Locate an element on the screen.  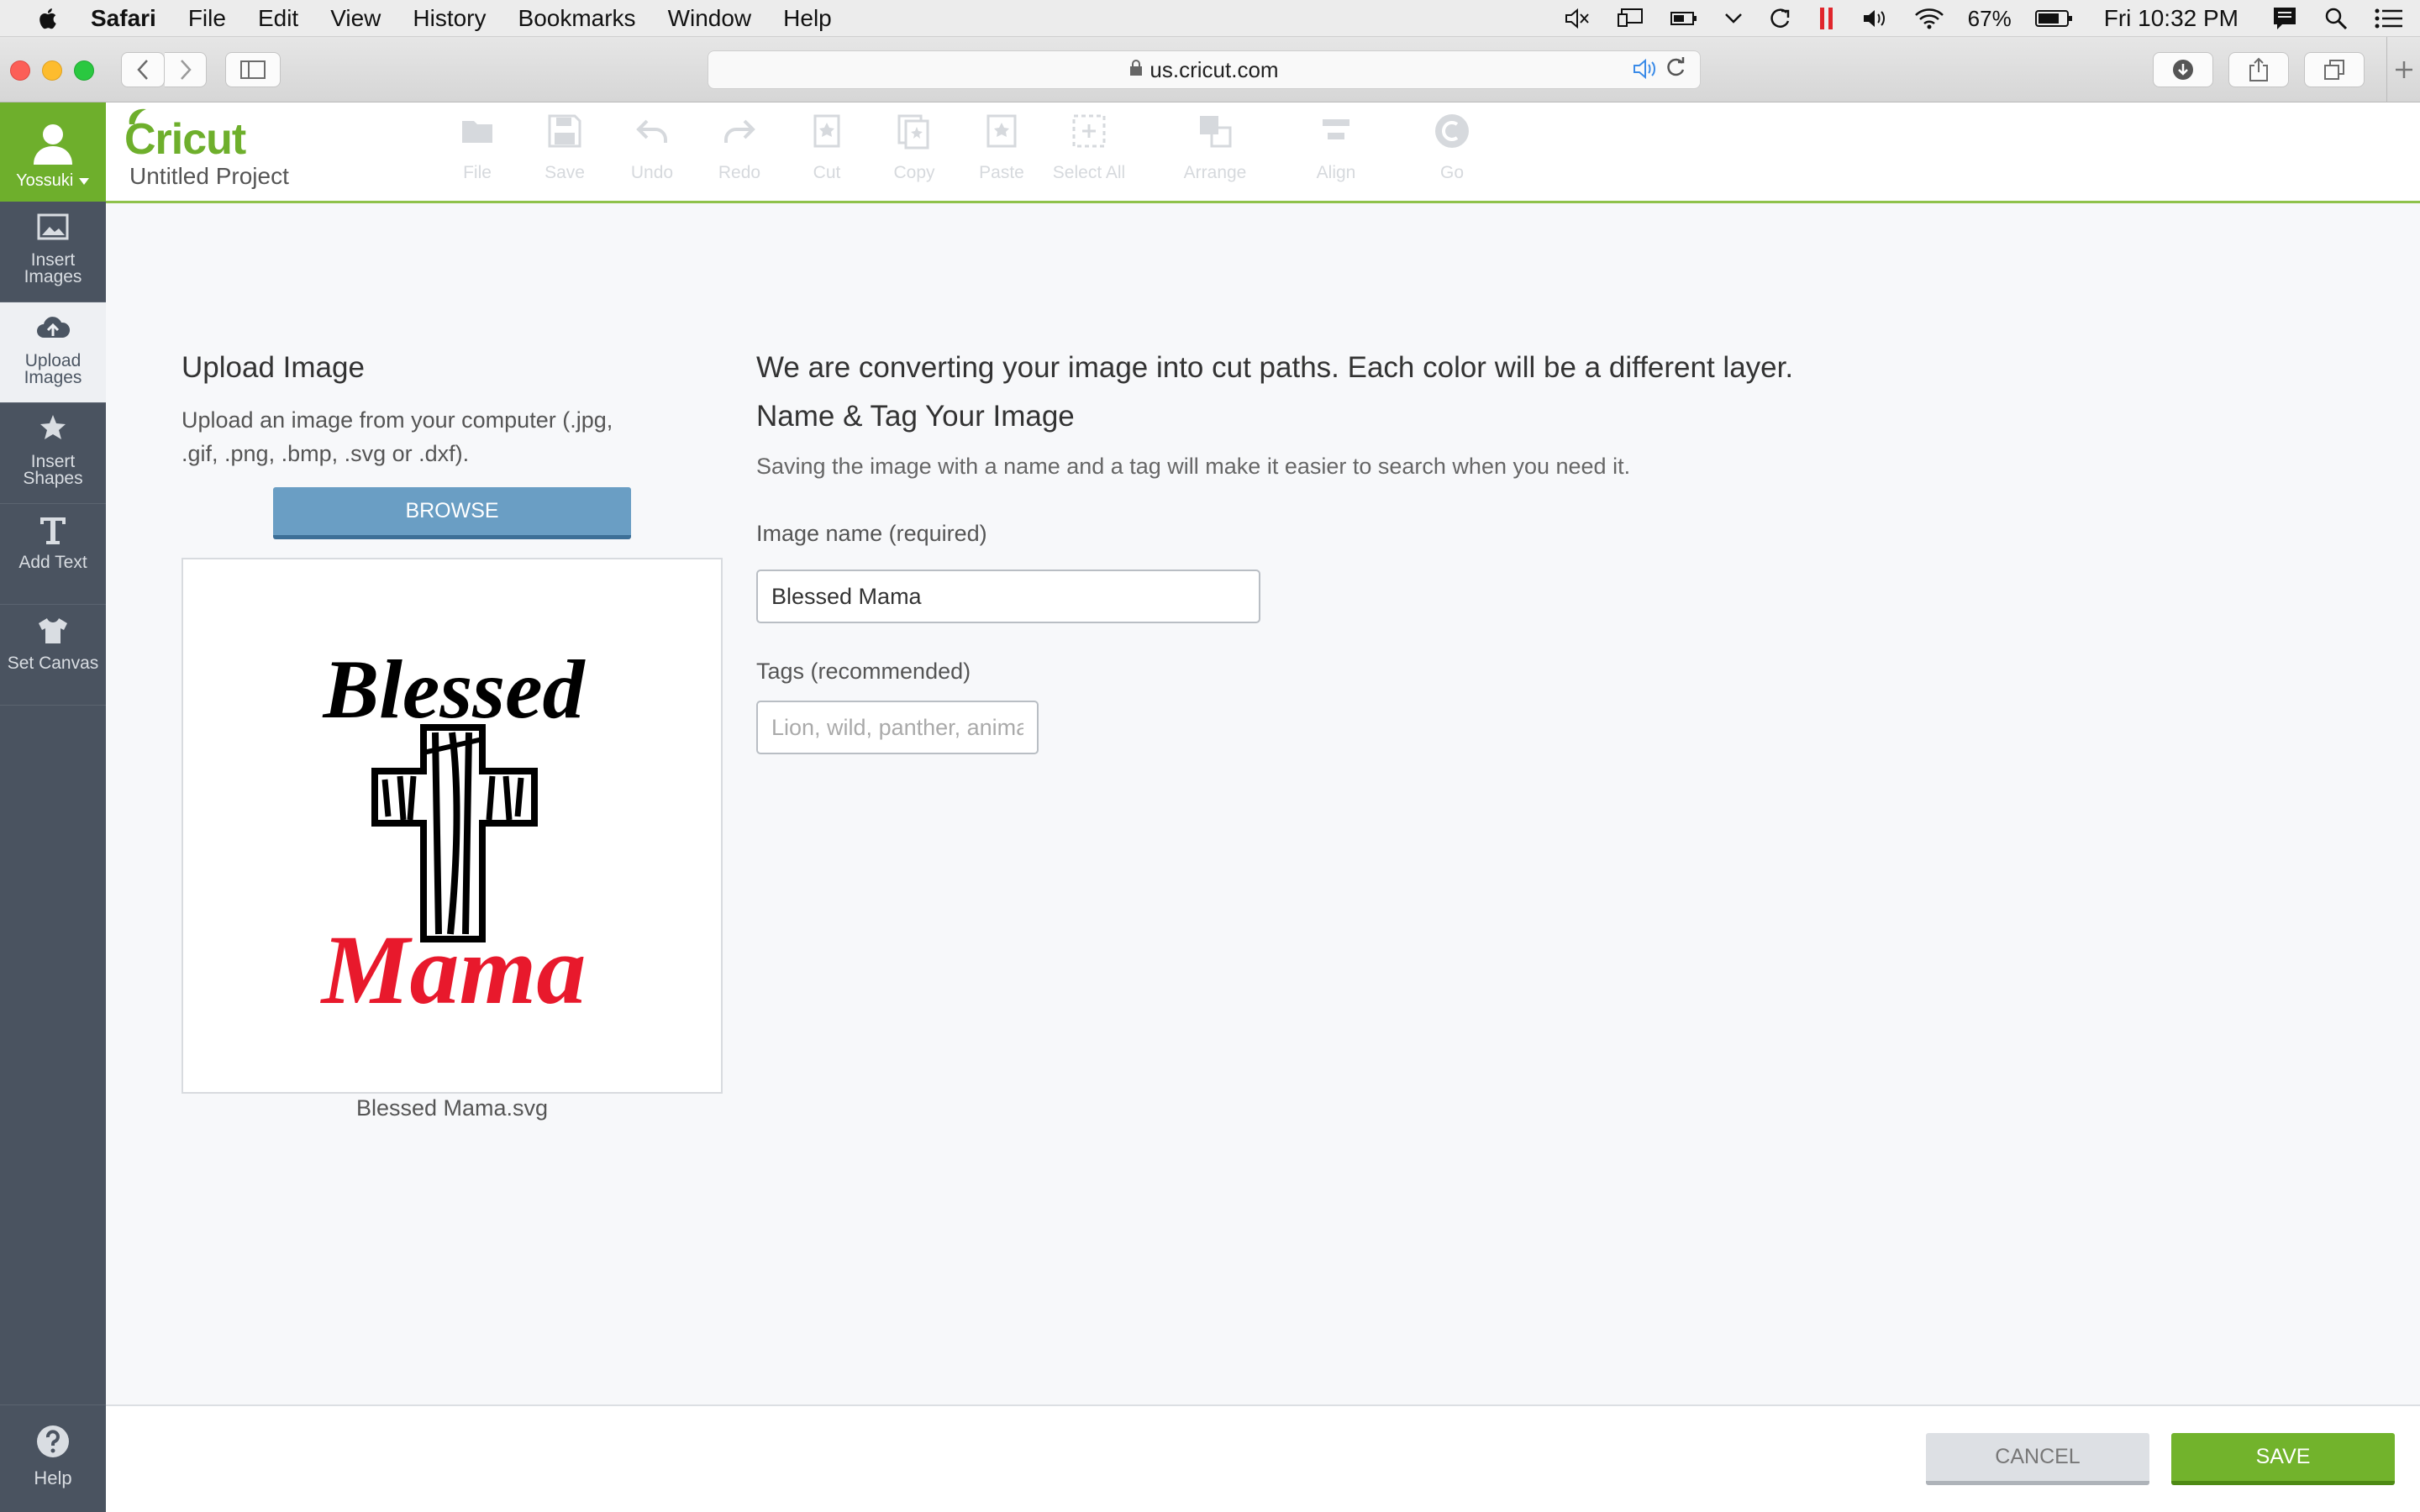
safari-toolbar: us.cricut.com is located at coordinates (1210, 69).